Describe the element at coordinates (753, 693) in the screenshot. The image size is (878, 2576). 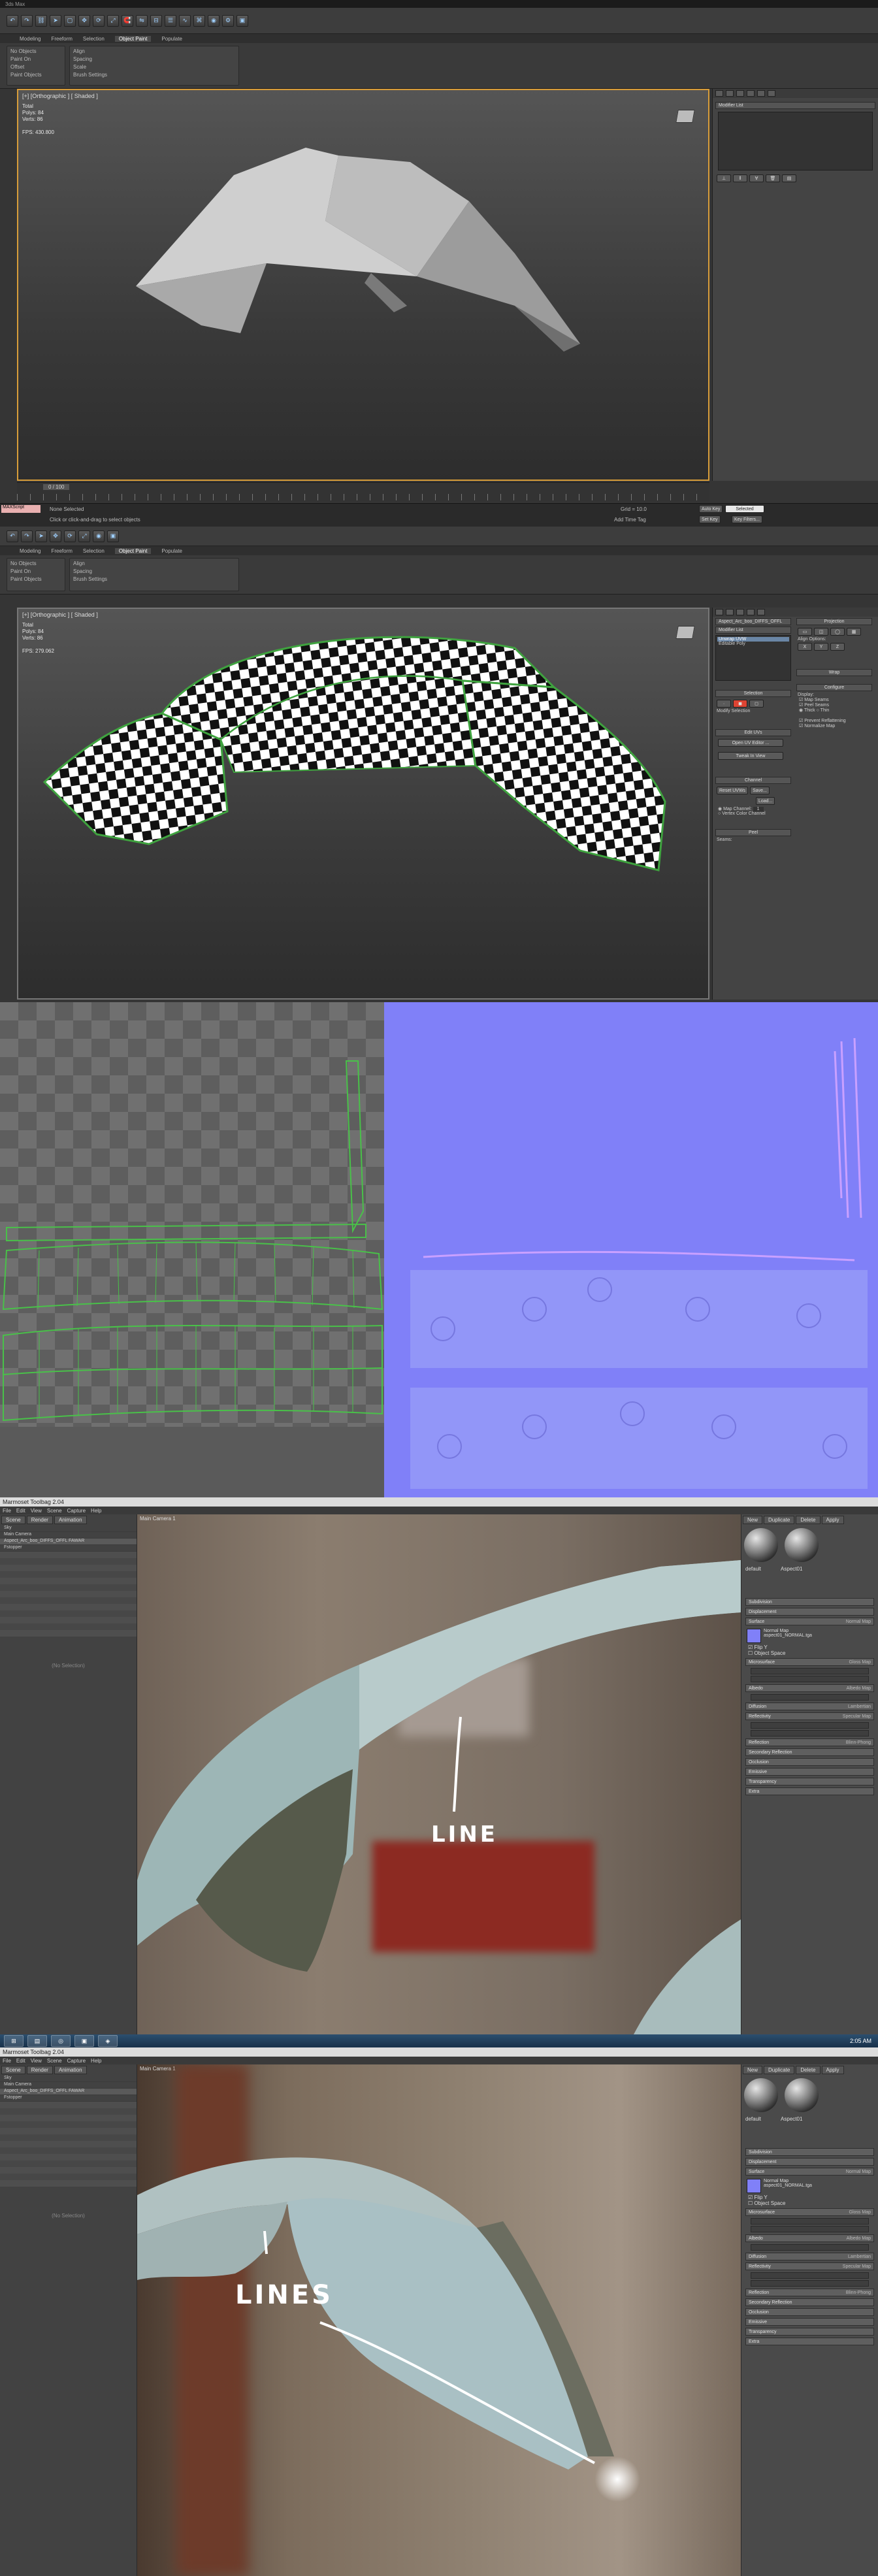
I see `selection-rollout: Selection` at that location.